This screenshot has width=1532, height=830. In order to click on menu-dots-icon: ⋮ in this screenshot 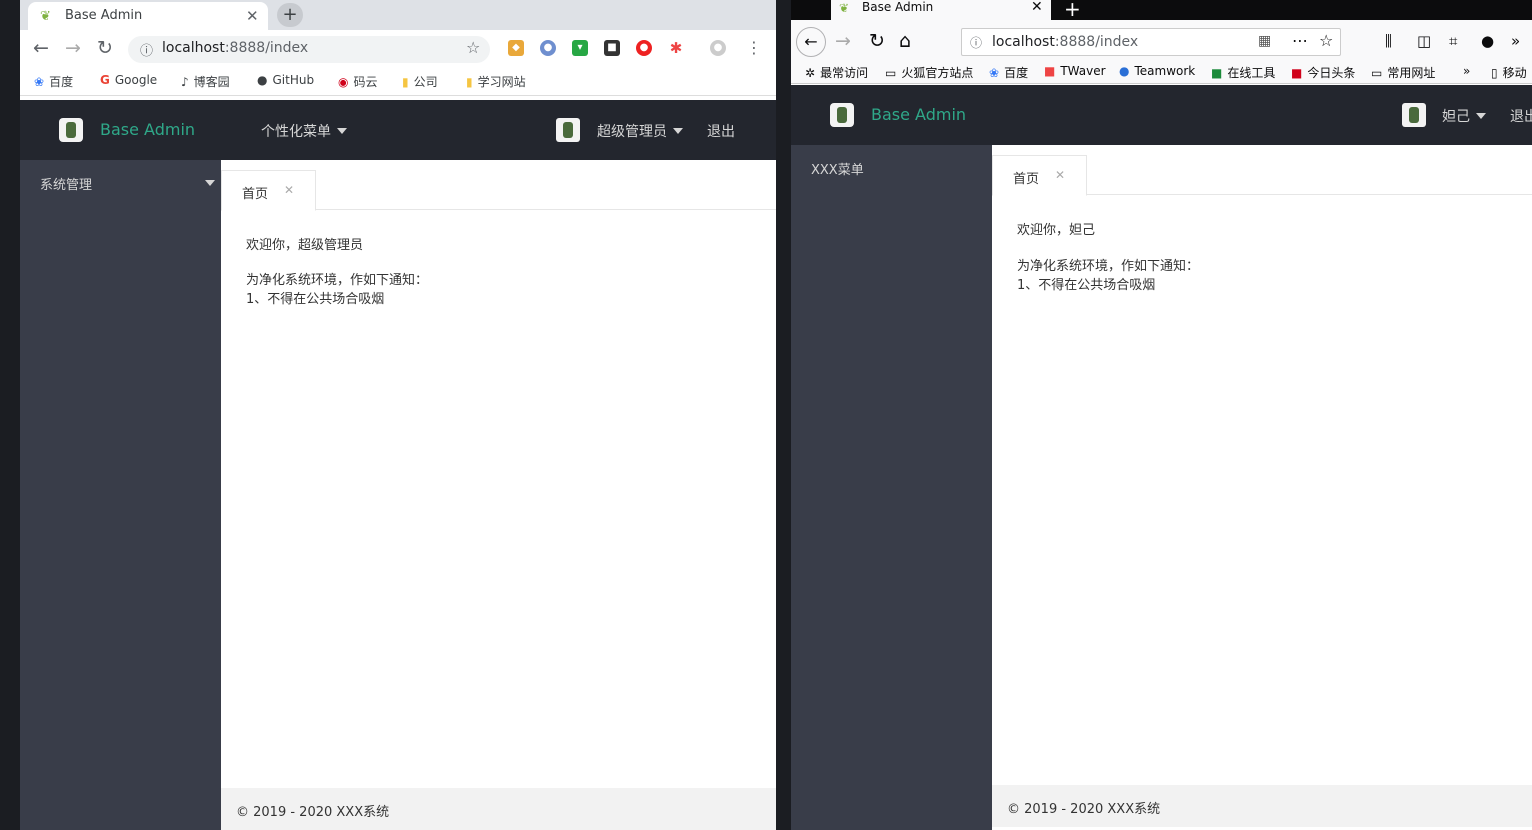, I will do `click(754, 48)`.